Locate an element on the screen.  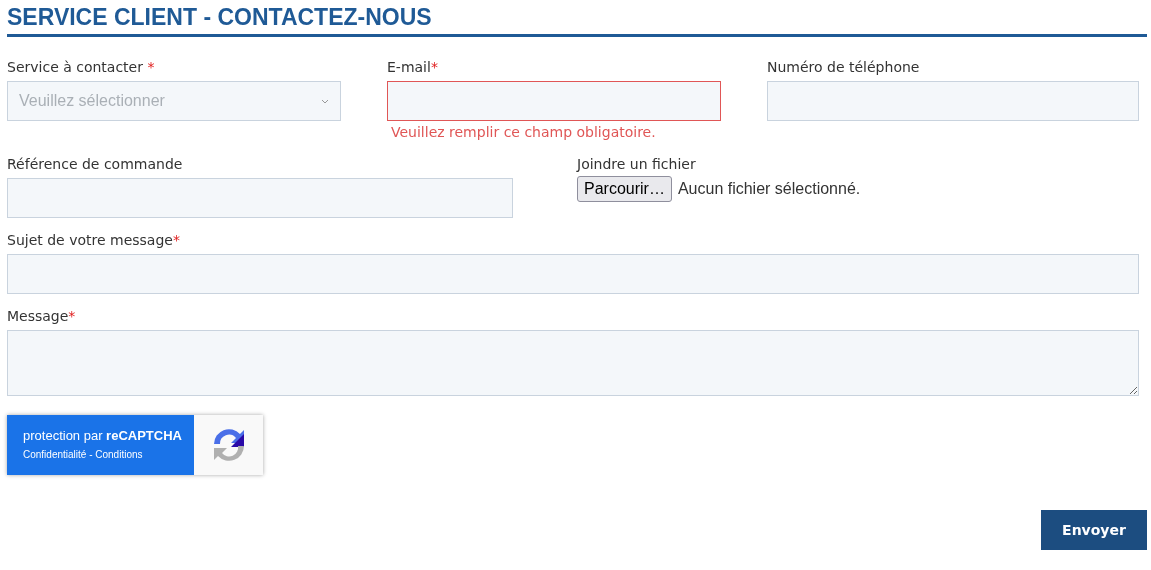
captcha-links: Confidentialité - Conditions is located at coordinates (83, 455).